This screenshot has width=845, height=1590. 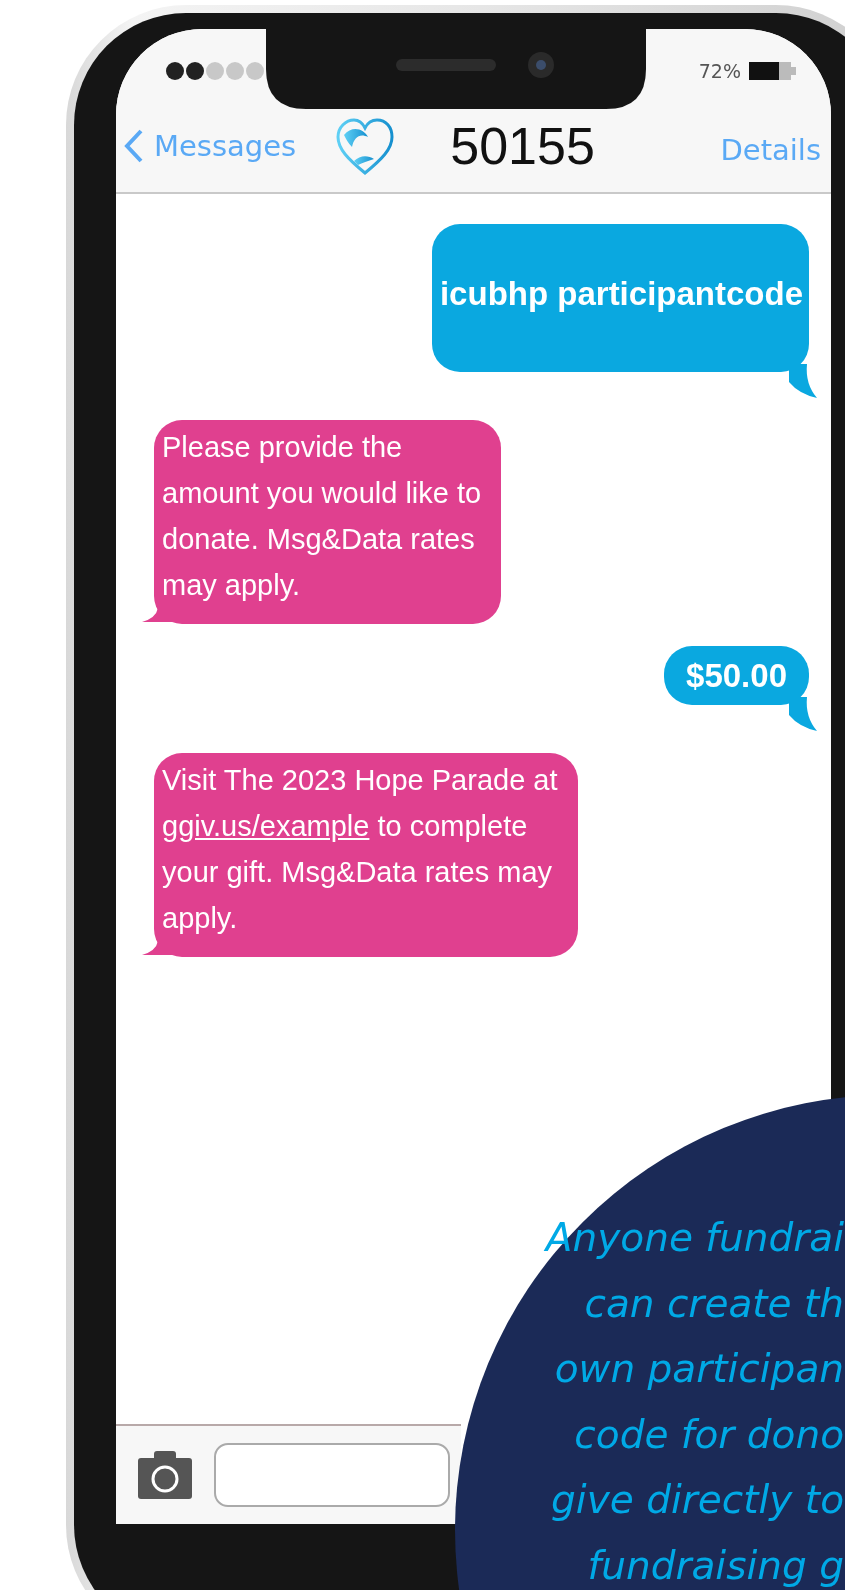 What do you see at coordinates (266, 826) in the screenshot?
I see `message-link: ggiv.us/example` at bounding box center [266, 826].